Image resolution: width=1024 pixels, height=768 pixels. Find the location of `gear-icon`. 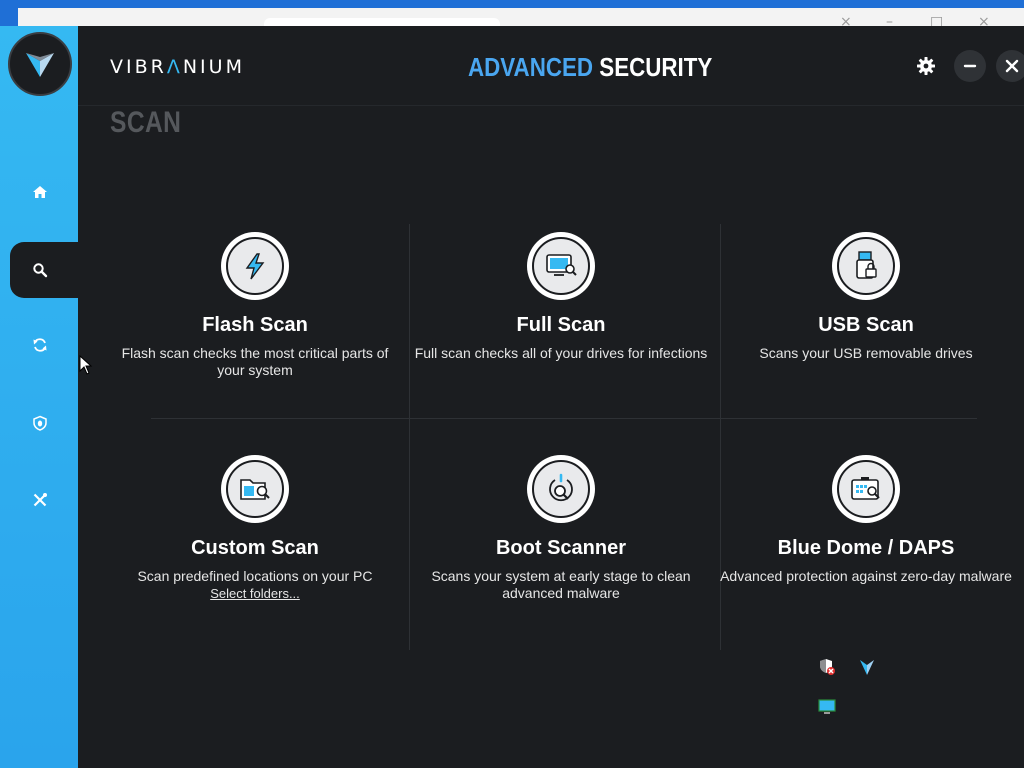

gear-icon is located at coordinates (926, 66).